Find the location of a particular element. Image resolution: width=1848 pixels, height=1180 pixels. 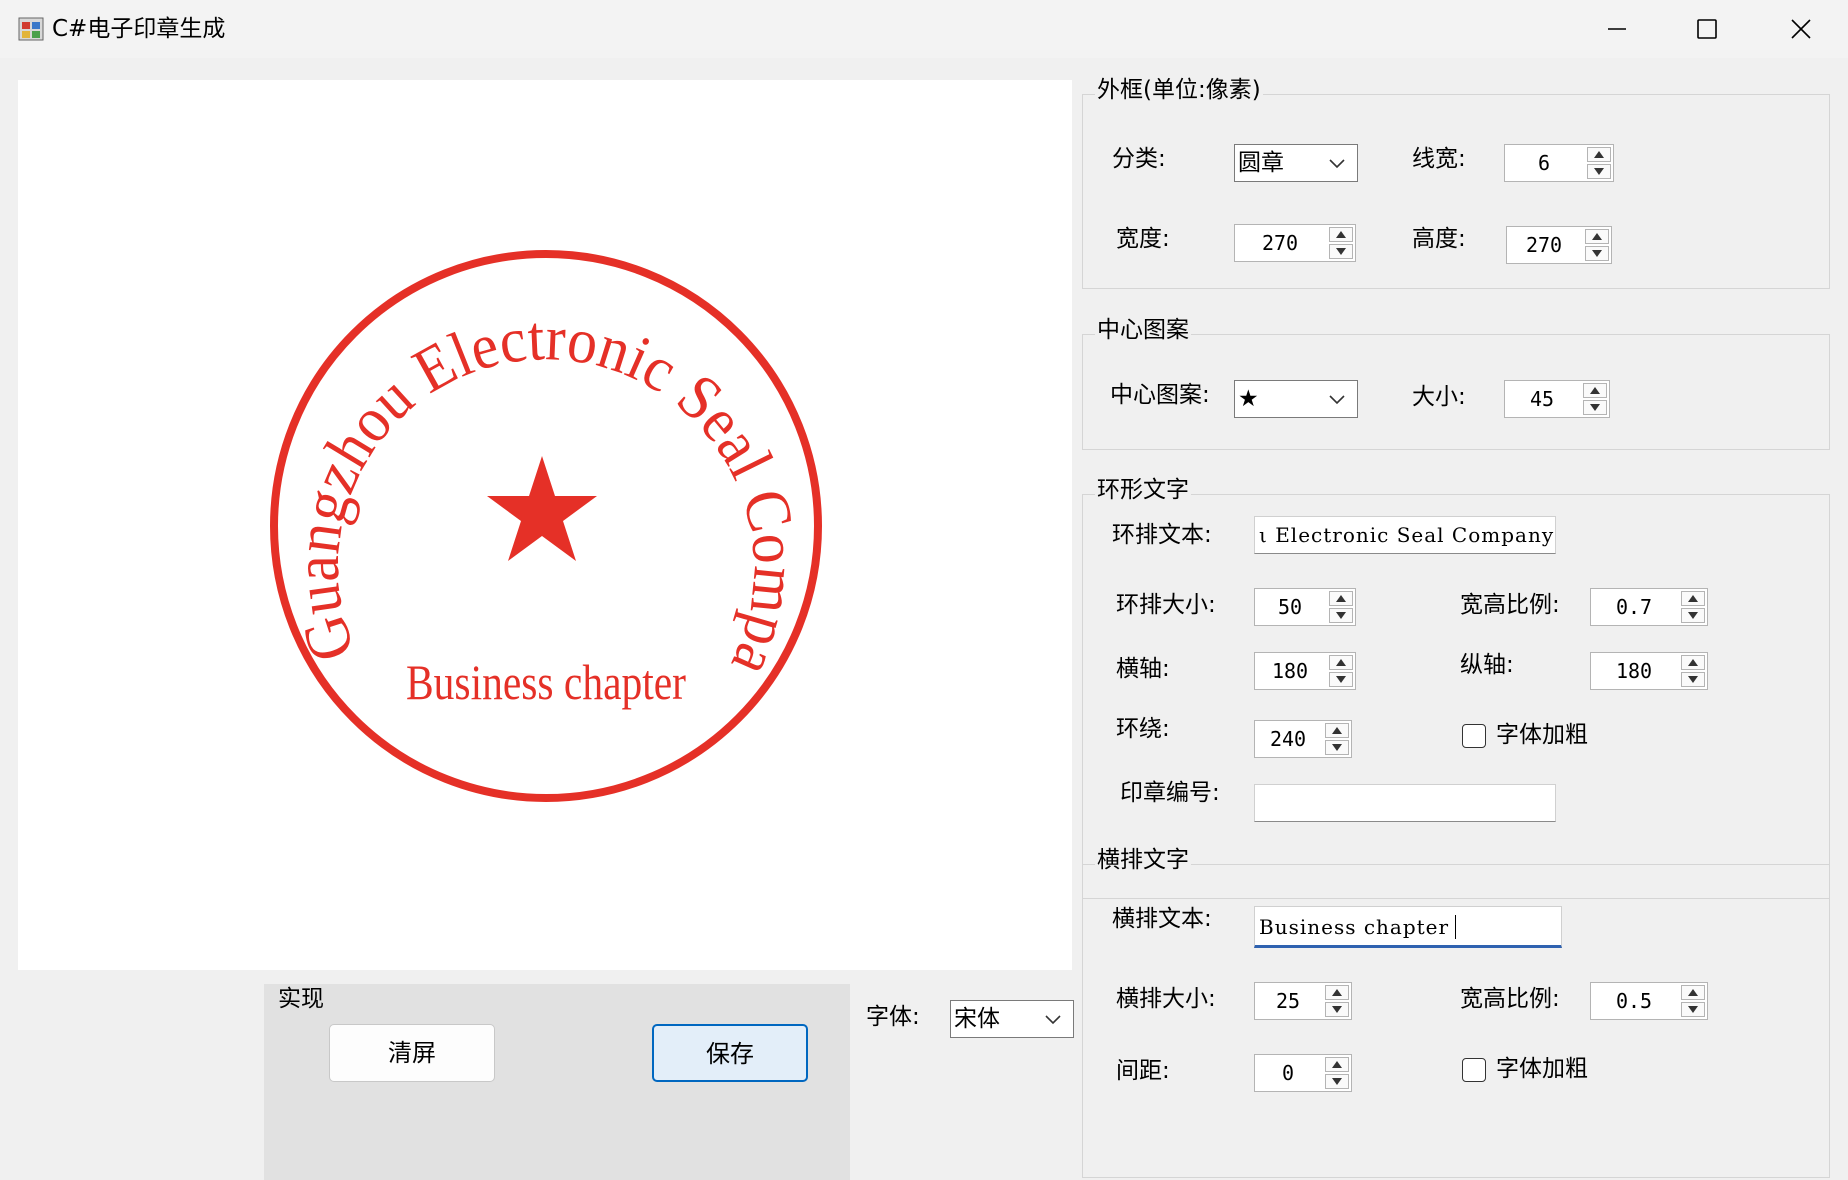

ring-bold-label: 字体加粗 is located at coordinates (1542, 735).